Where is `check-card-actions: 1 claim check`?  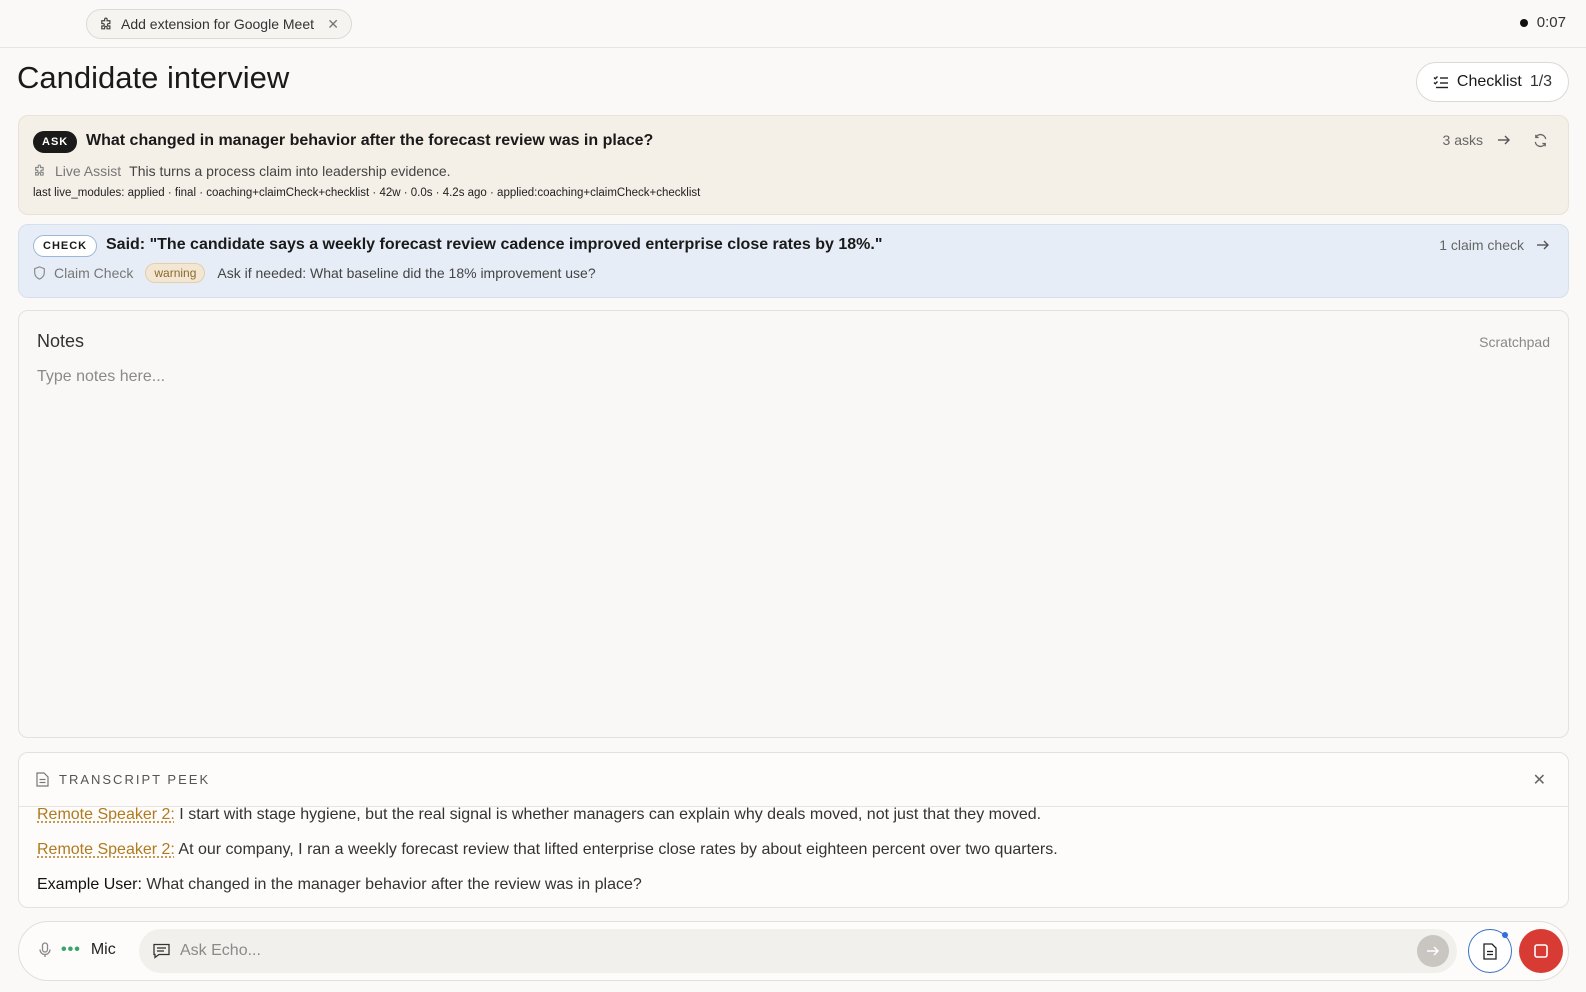
check-card-actions: 1 claim check is located at coordinates (1494, 245).